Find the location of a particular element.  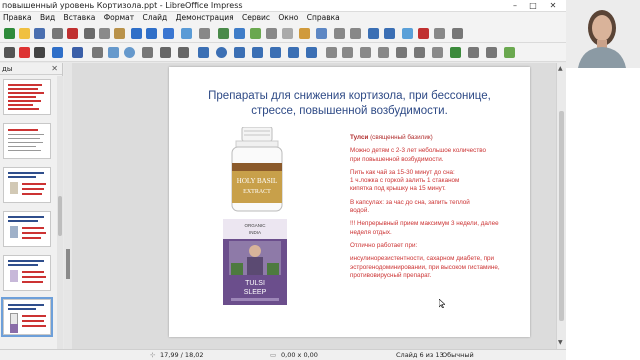

chart-icon is located at coordinates (255, 33).